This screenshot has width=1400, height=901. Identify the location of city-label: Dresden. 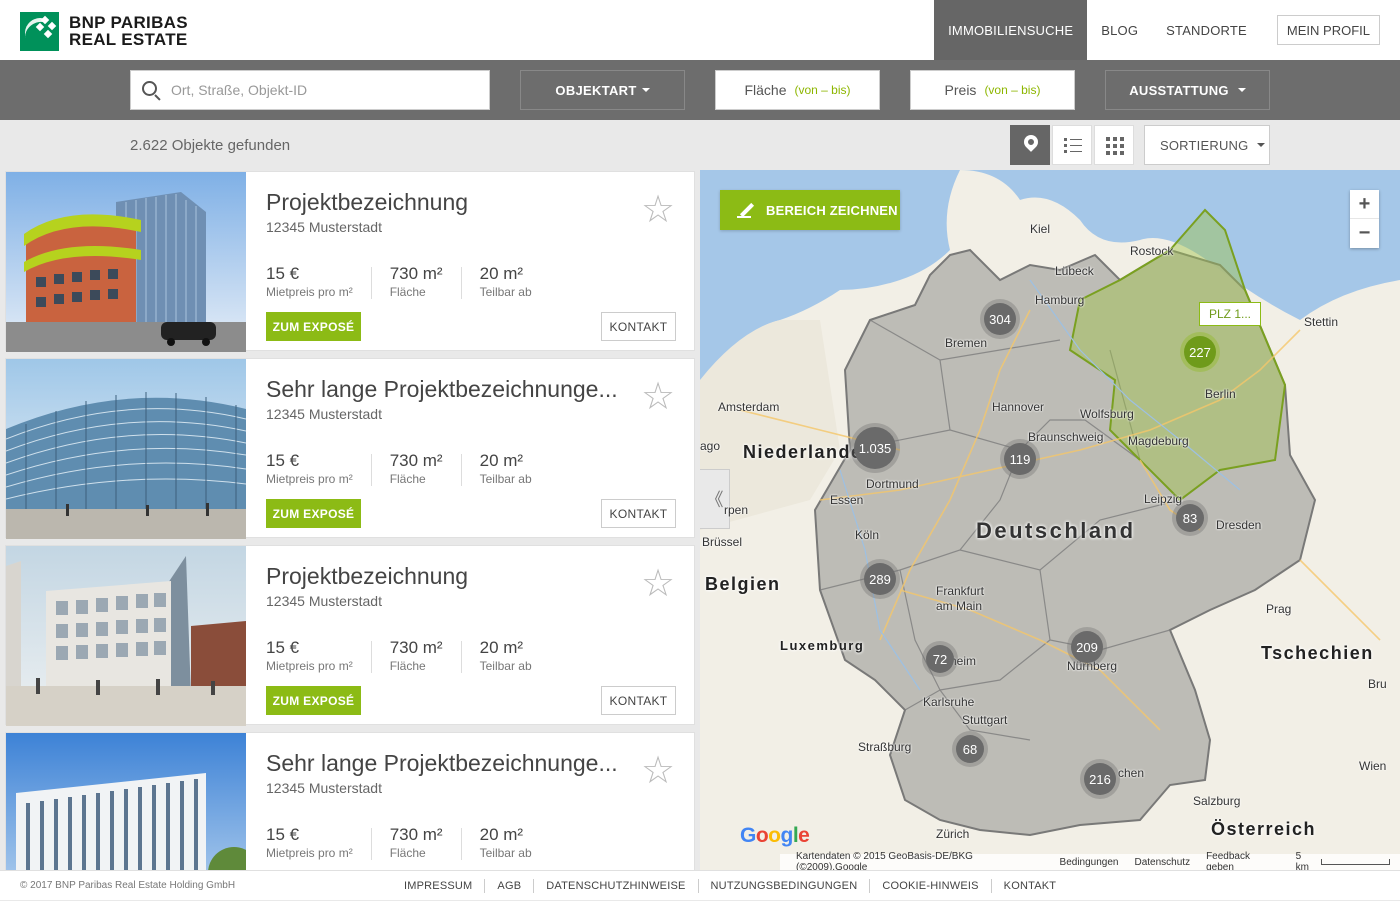
(1239, 525).